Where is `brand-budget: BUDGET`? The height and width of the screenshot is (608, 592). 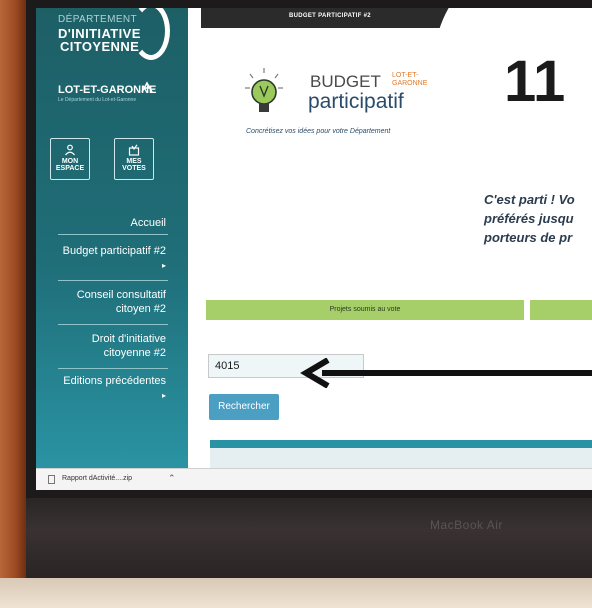 brand-budget: BUDGET is located at coordinates (345, 81).